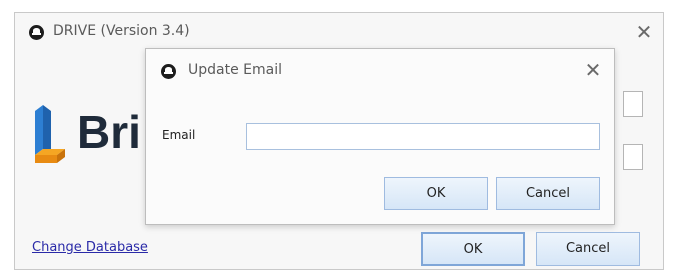  Describe the element at coordinates (179, 135) in the screenshot. I see `email-label: Email` at that location.